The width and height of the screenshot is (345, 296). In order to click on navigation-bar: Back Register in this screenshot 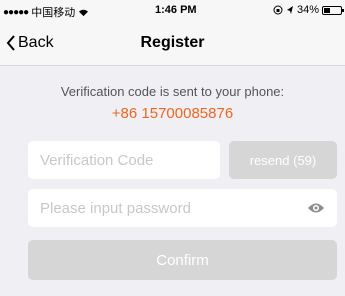, I will do `click(172, 44)`.